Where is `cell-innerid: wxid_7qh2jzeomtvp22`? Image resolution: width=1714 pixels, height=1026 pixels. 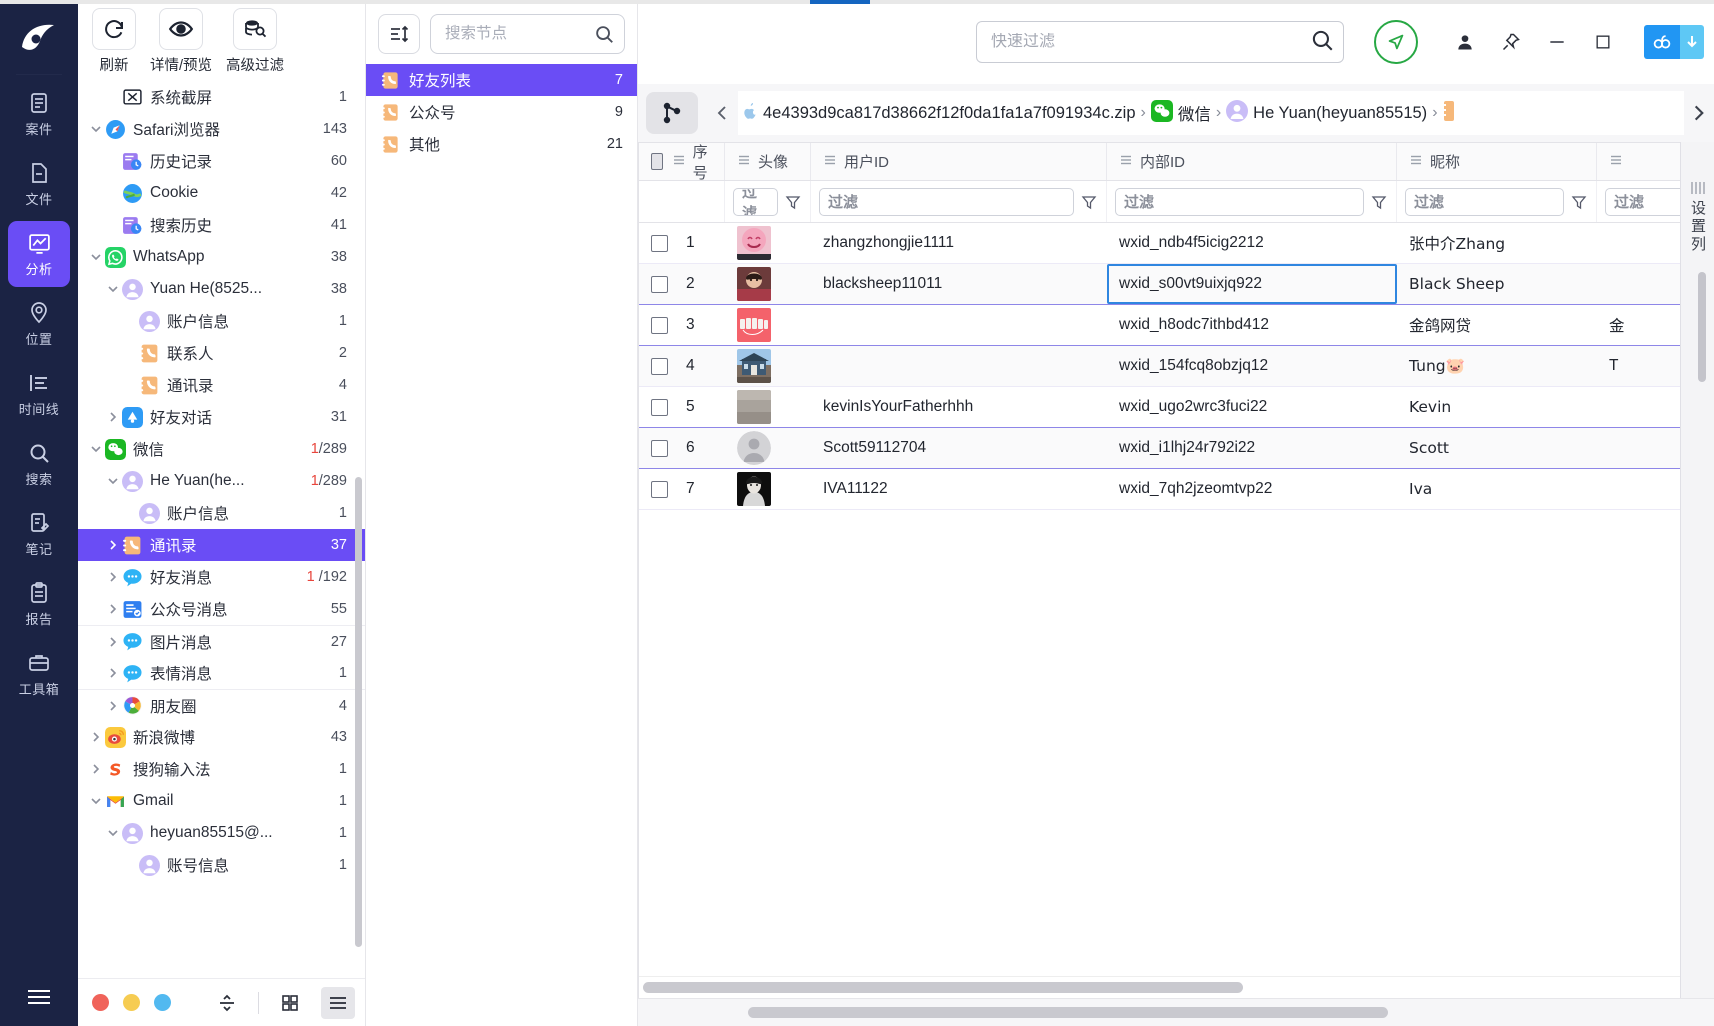 cell-innerid: wxid_7qh2jzeomtvp22 is located at coordinates (1252, 489).